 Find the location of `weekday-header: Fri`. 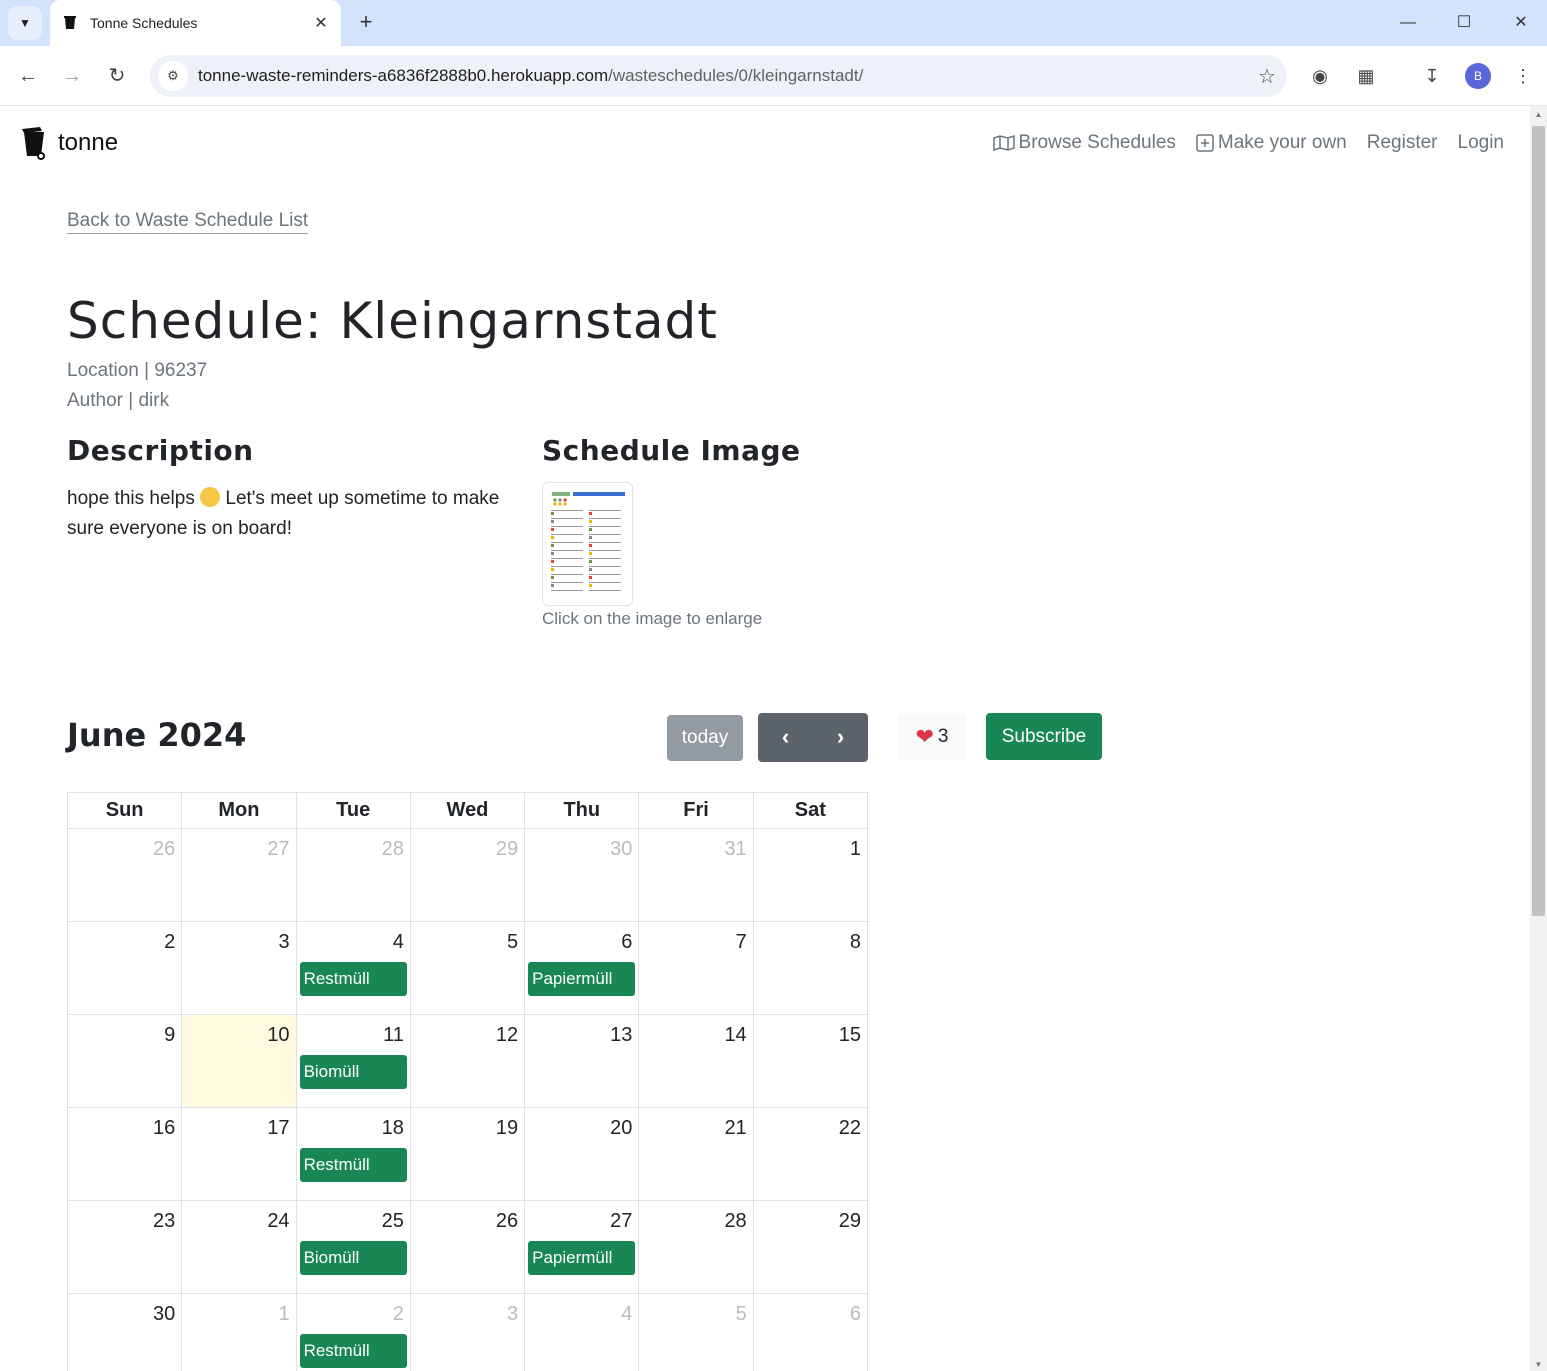

weekday-header: Fri is located at coordinates (696, 810).